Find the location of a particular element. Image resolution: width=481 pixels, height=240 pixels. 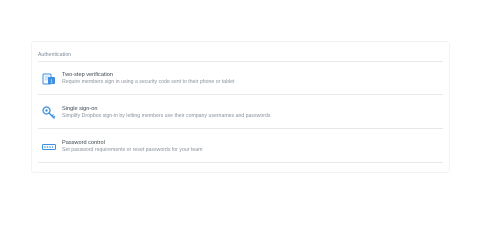

phone-verification-icon: 1 is located at coordinates (49, 78).